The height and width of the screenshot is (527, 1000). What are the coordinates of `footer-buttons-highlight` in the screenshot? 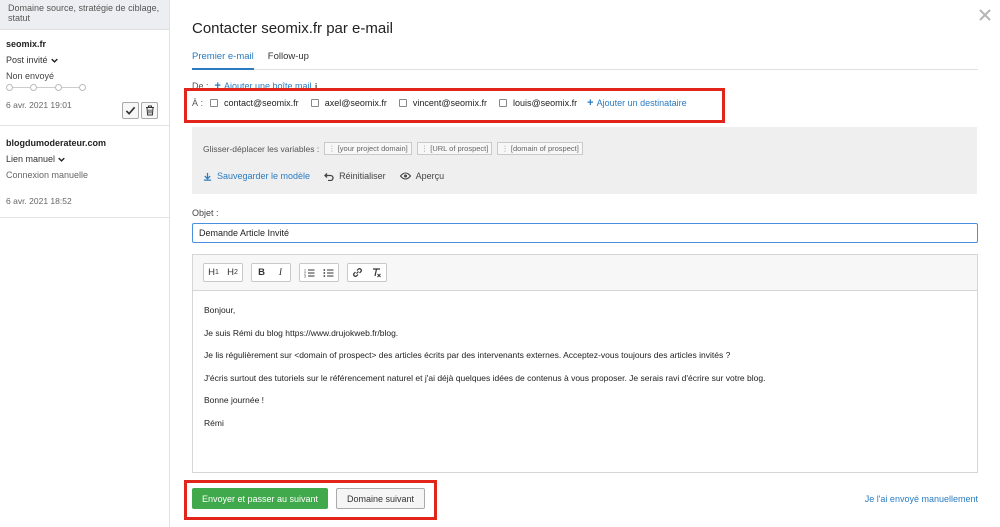 It's located at (310, 500).